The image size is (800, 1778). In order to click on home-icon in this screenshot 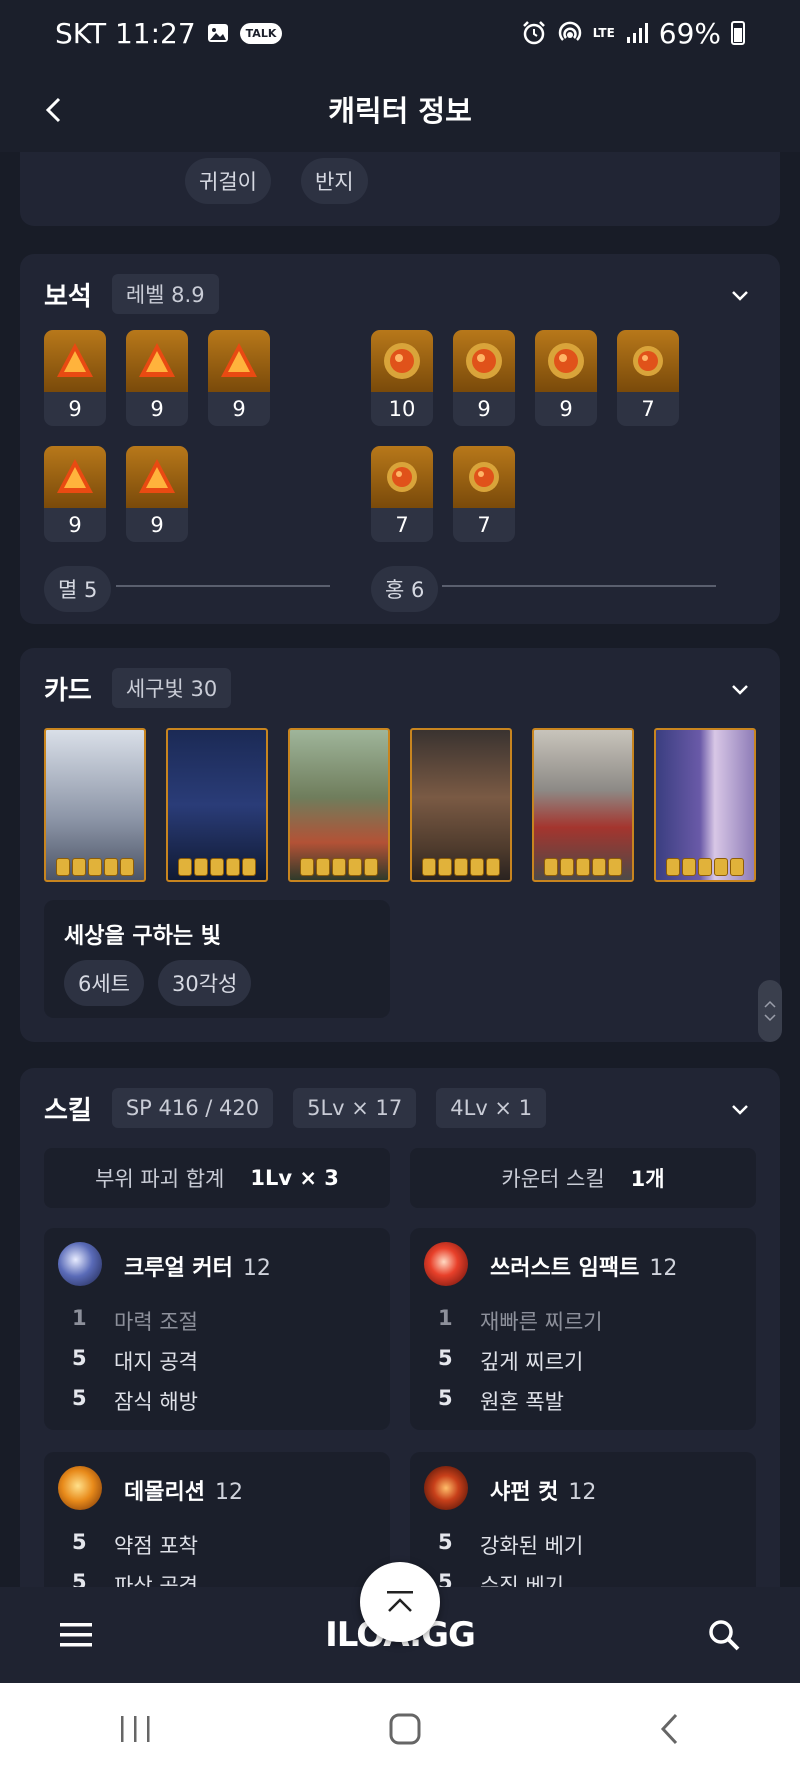, I will do `click(405, 1728)`.